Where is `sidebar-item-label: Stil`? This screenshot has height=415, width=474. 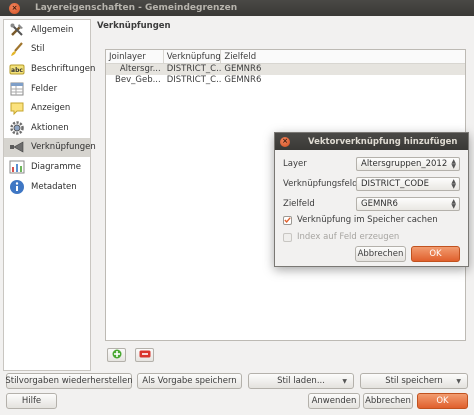 sidebar-item-label: Stil is located at coordinates (38, 49).